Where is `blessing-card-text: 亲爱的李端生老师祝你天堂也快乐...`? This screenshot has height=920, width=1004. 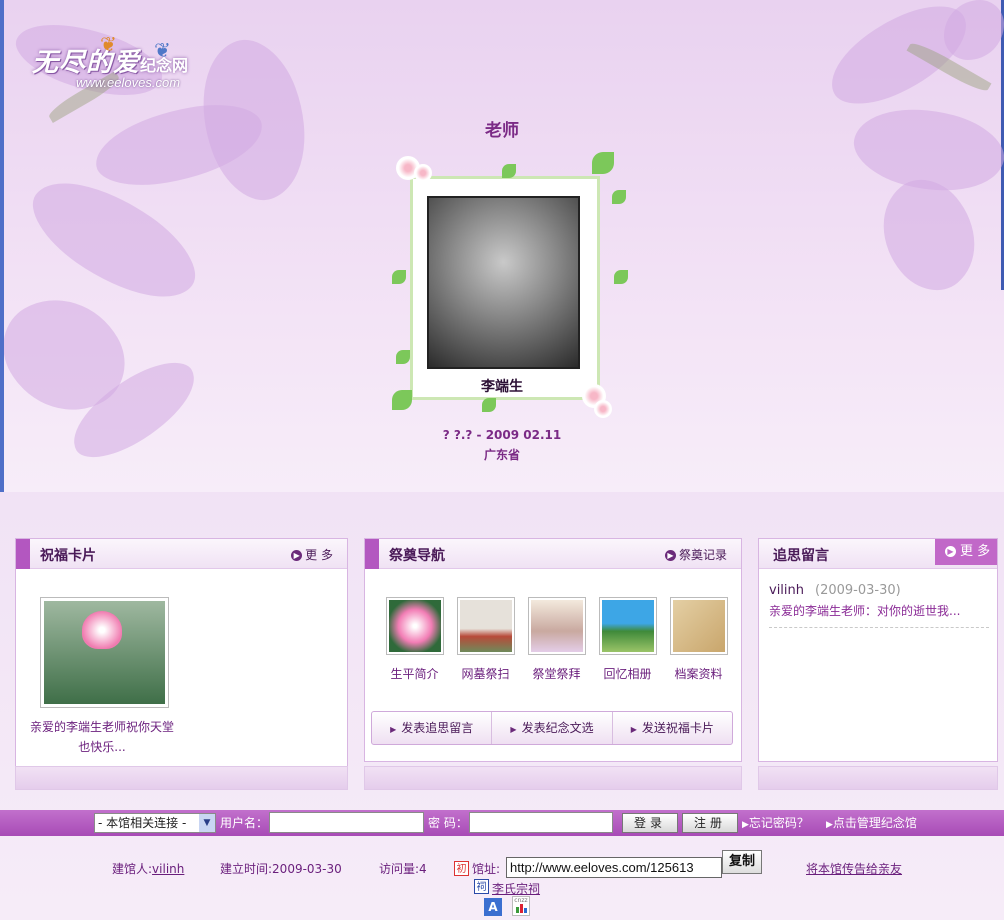 blessing-card-text: 亲爱的李端生老师祝你天堂也快乐... is located at coordinates (102, 737).